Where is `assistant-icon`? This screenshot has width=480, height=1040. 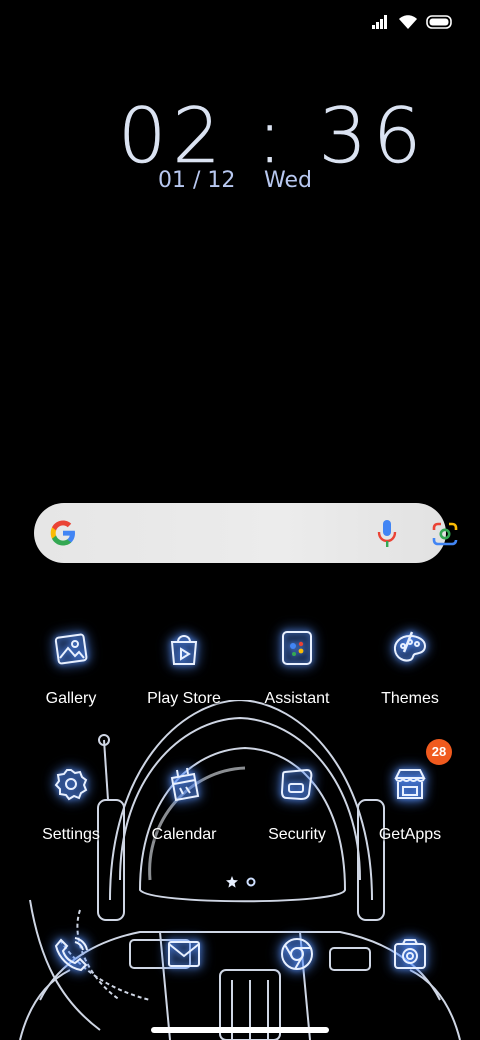 assistant-icon is located at coordinates (297, 648).